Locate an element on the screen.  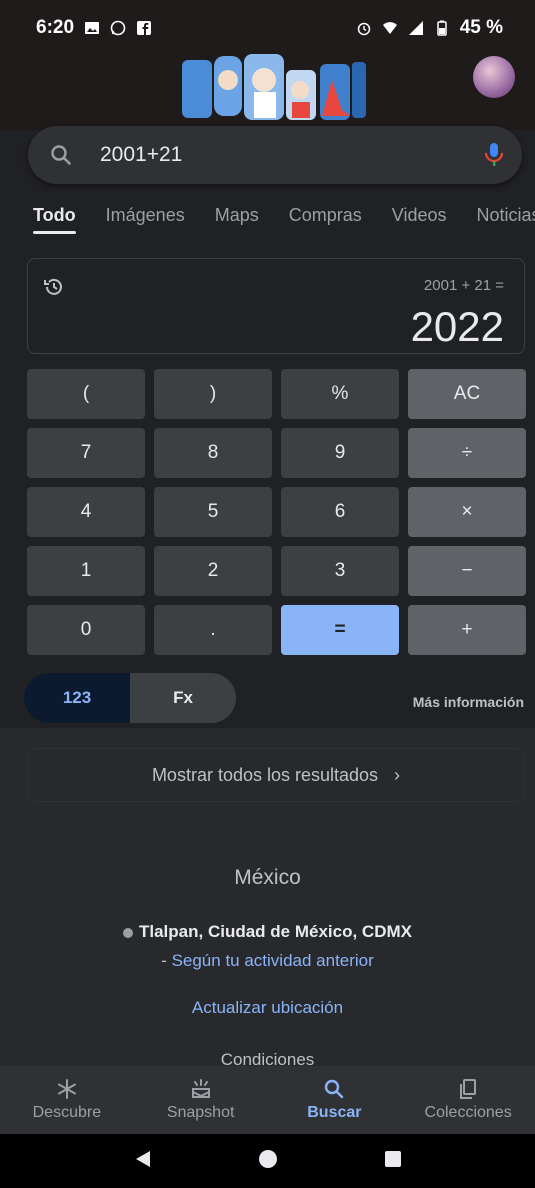
gallery-icon is located at coordinates (92, 28).